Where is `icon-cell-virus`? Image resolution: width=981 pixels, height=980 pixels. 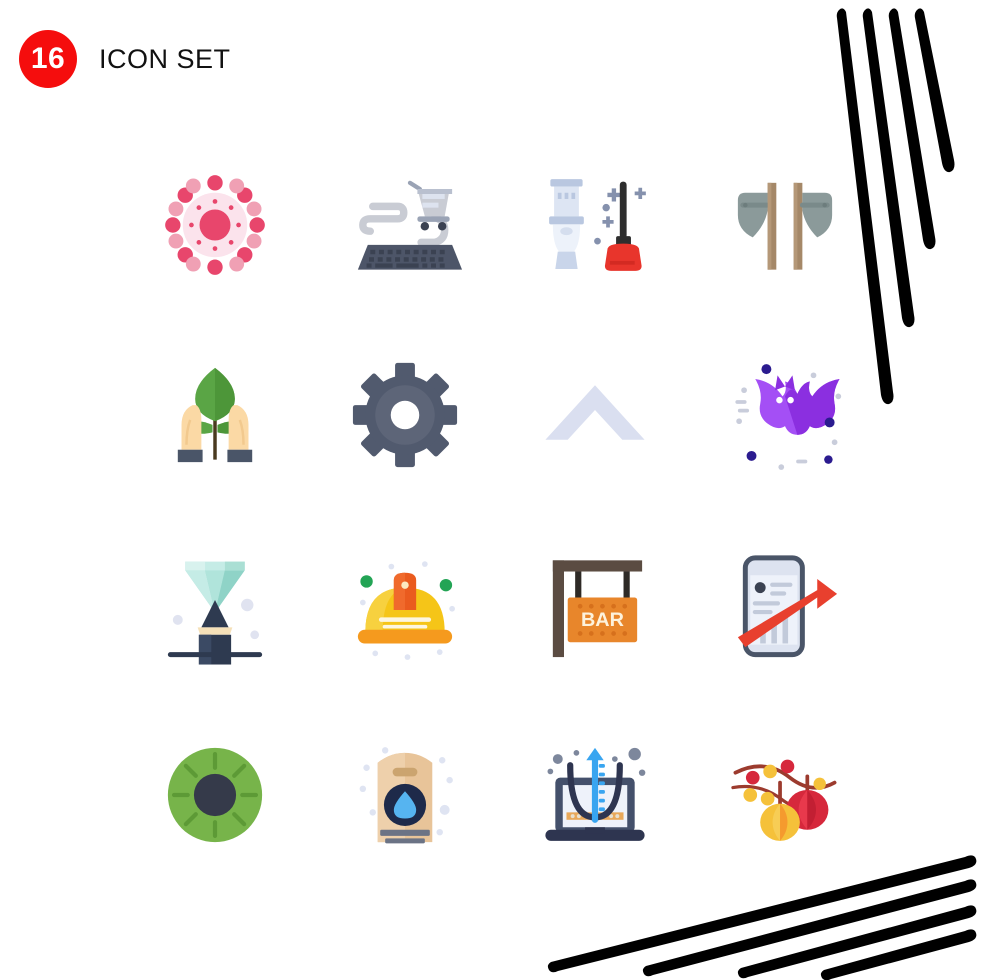 icon-cell-virus is located at coordinates (215, 225).